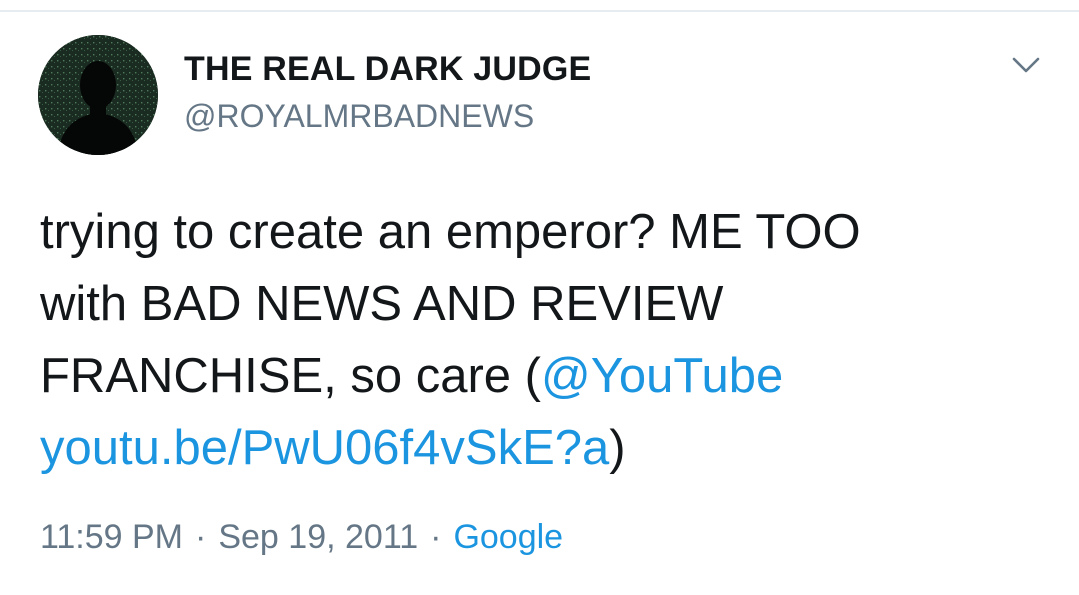 The image size is (1079, 595). Describe the element at coordinates (382, 304) in the screenshot. I see `tweet-line: with BAD NEWS AND REVIEW` at that location.